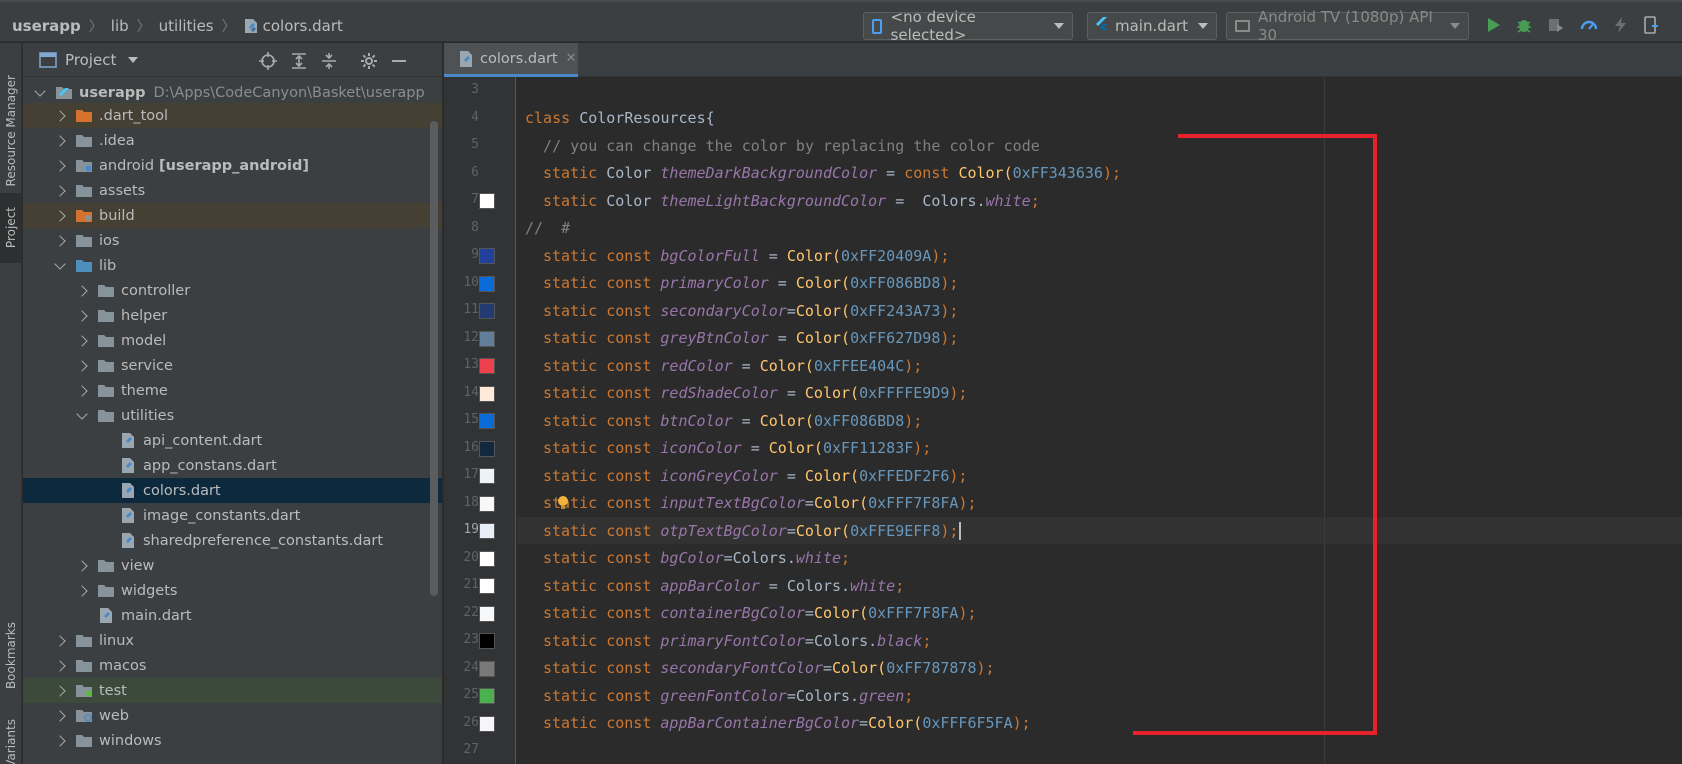 Image resolution: width=1682 pixels, height=764 pixels. Describe the element at coordinates (268, 61) in the screenshot. I see `locate-icon` at that location.